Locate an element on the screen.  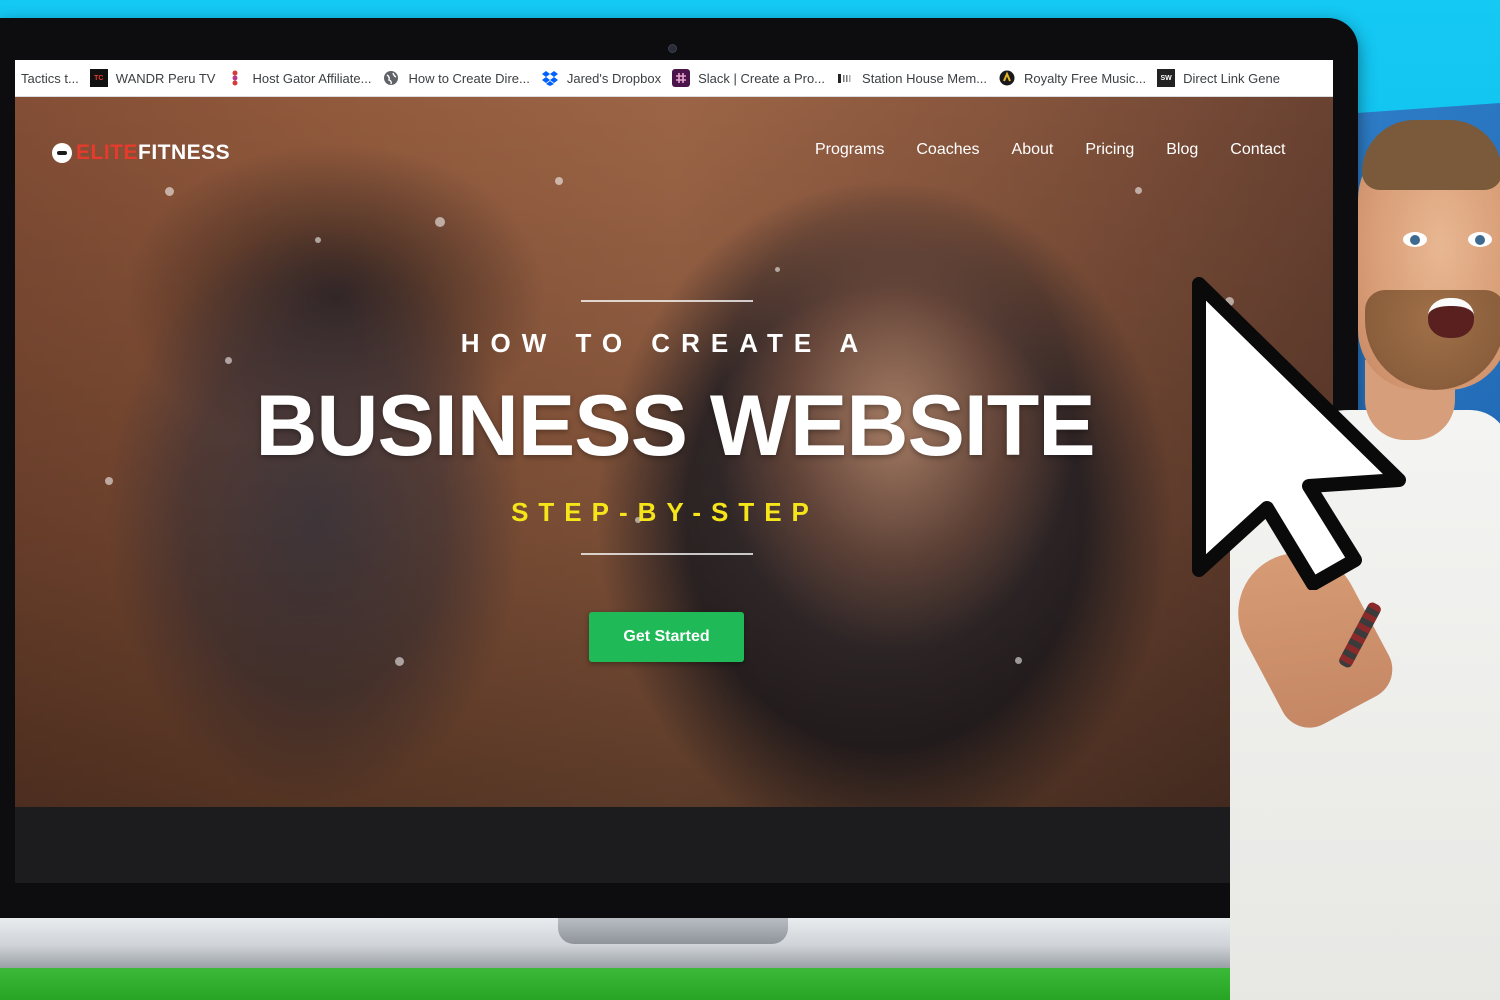
globe-icon is located at coordinates (391, 78).